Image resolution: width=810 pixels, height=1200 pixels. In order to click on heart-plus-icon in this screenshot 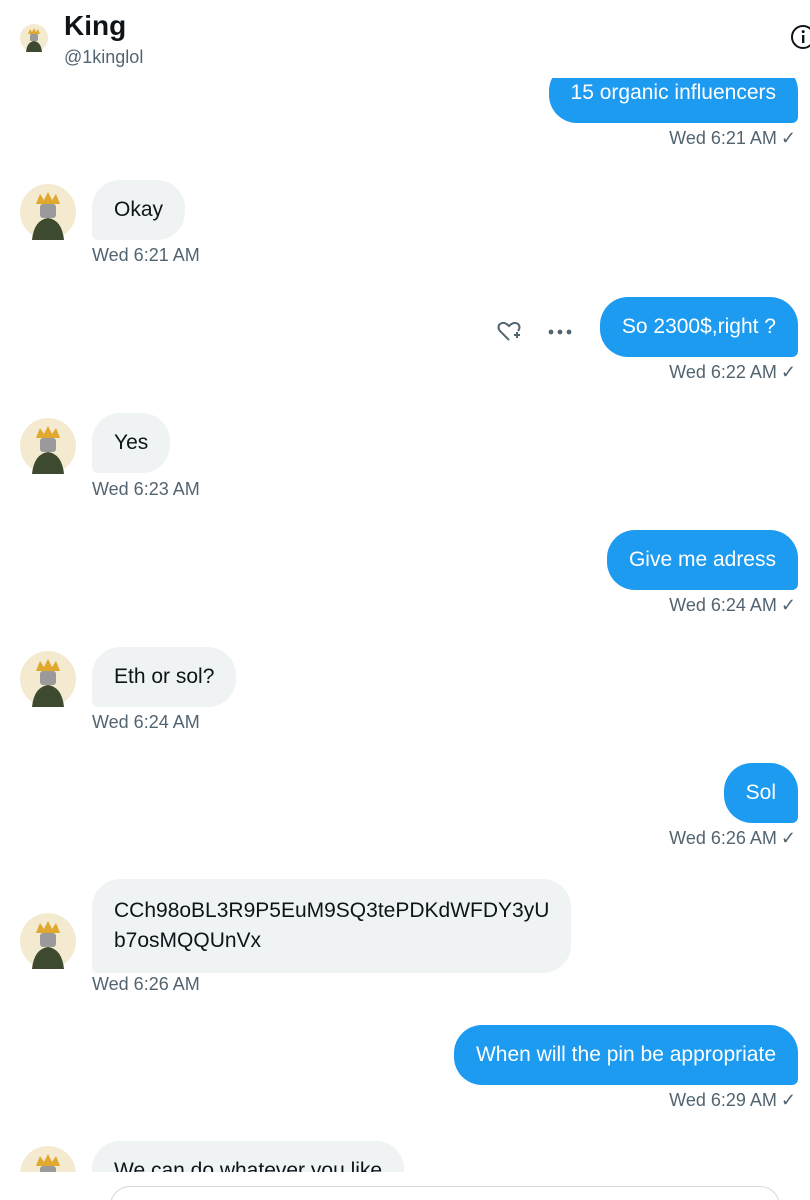, I will do `click(509, 331)`.